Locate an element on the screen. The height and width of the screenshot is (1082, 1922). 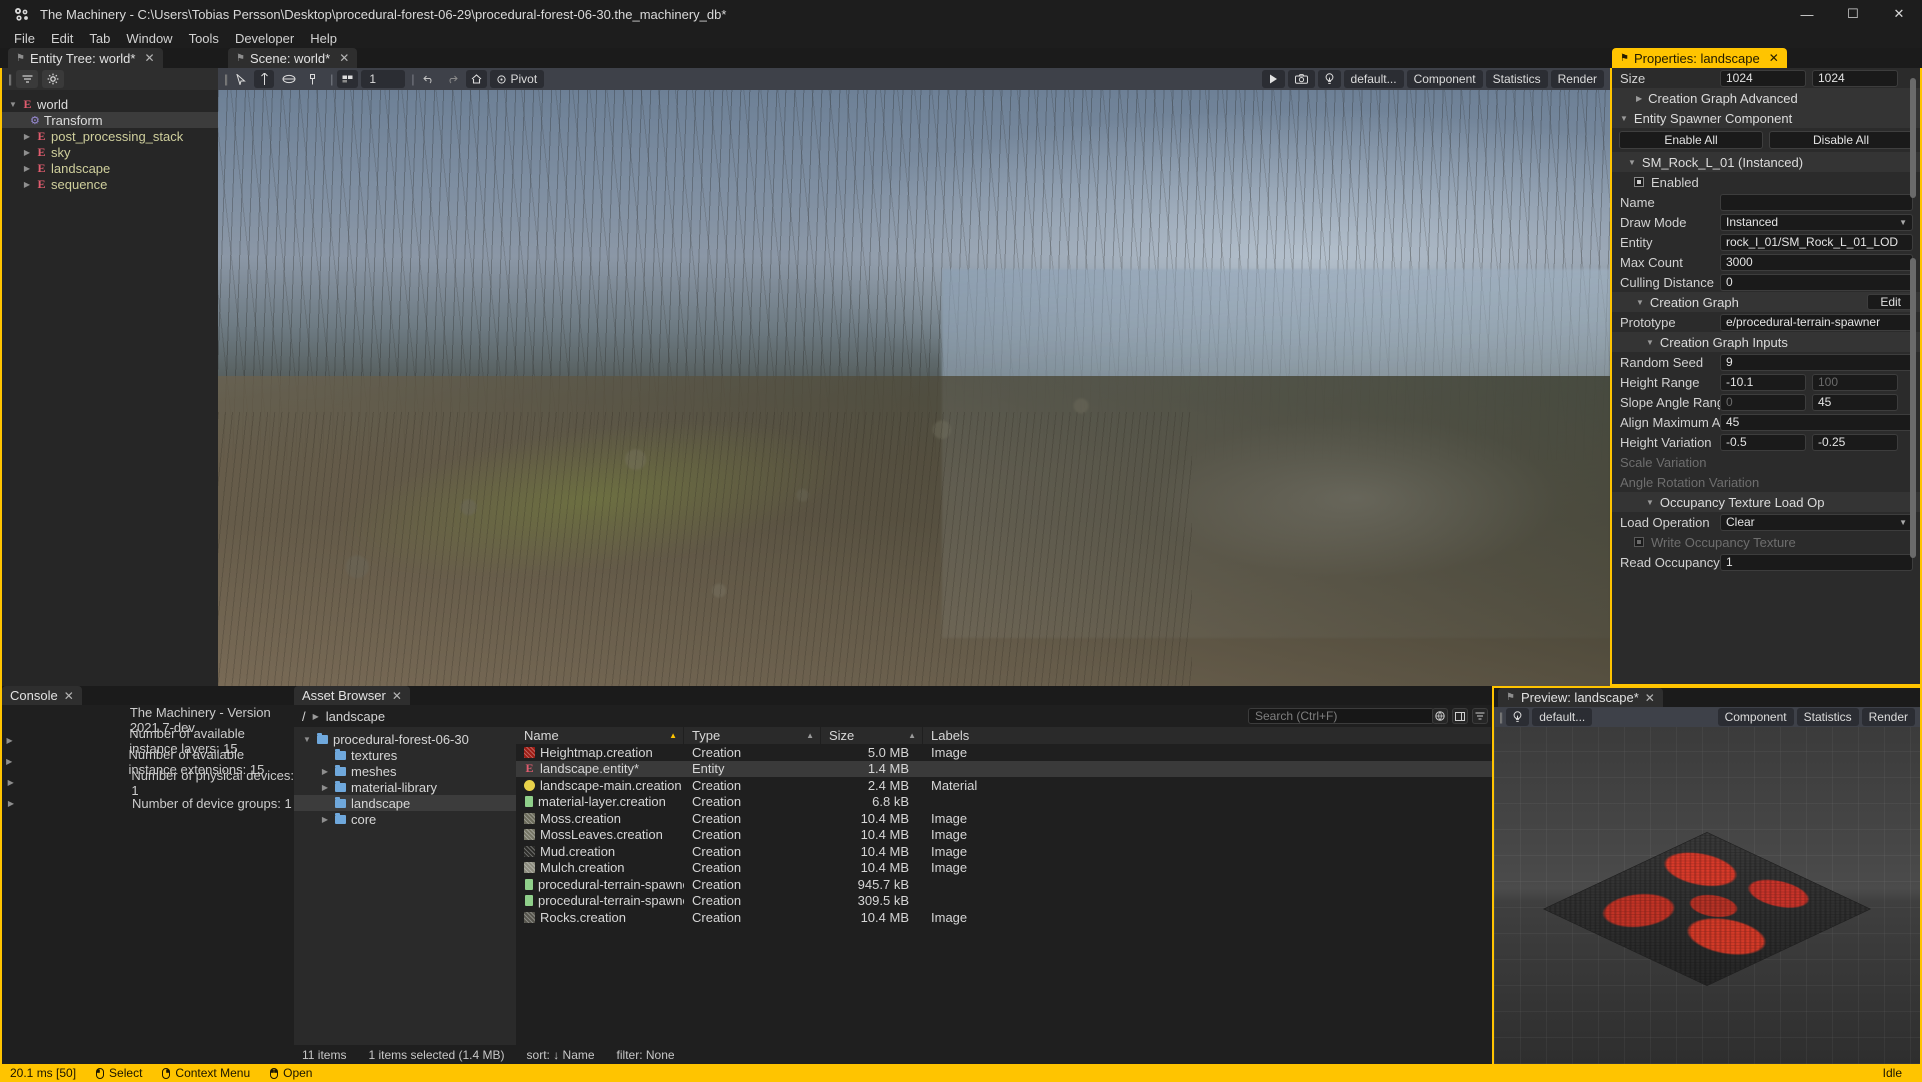
preview-light-button is located at coordinates (1518, 717).